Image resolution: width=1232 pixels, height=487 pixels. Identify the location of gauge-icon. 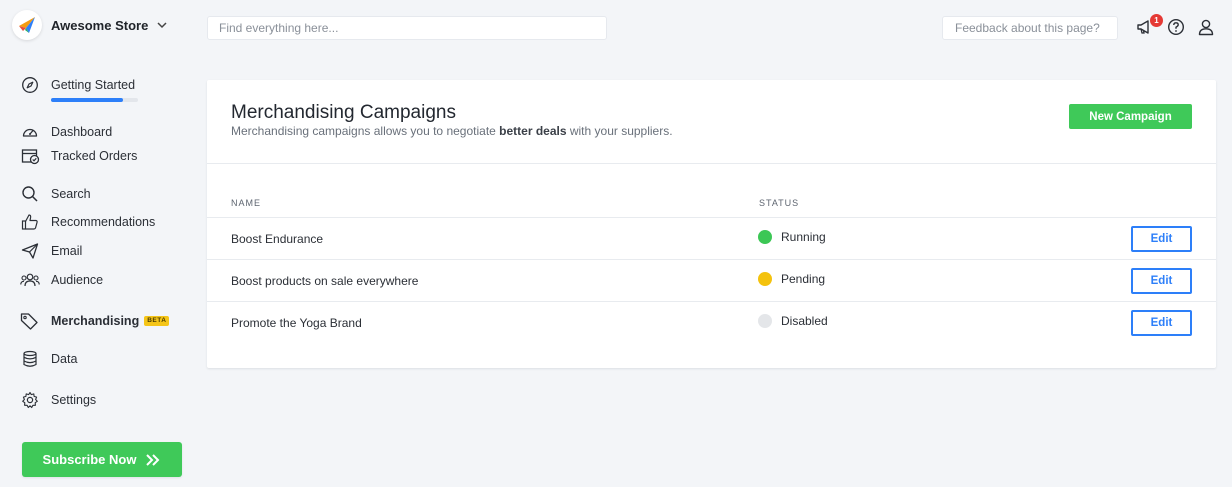
(30, 132).